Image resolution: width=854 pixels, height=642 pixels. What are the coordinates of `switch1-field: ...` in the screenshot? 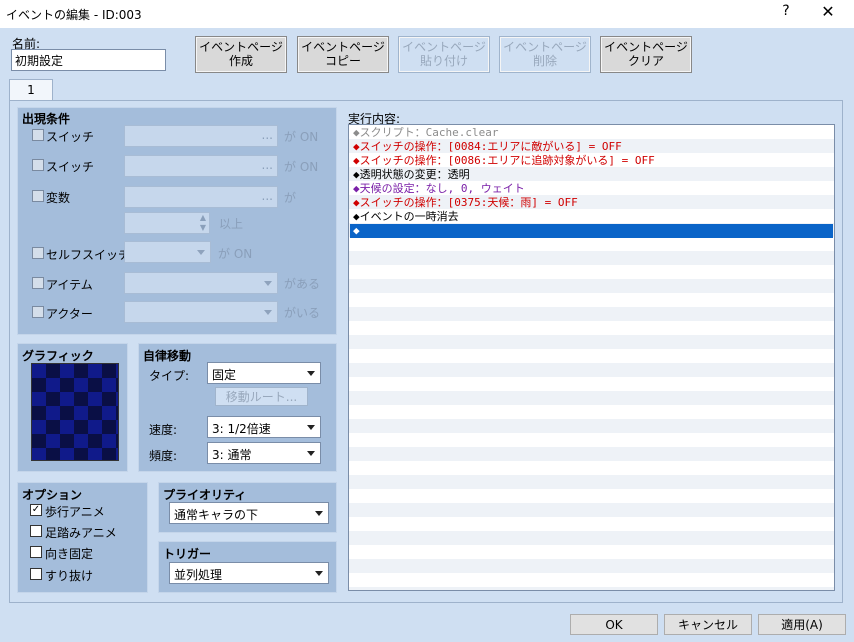 It's located at (201, 136).